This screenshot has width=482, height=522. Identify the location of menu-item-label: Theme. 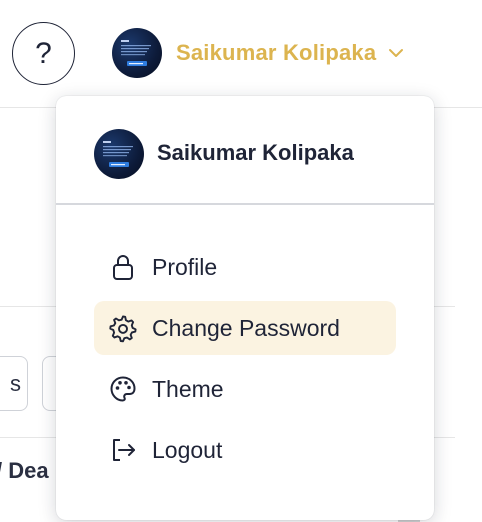
(188, 388).